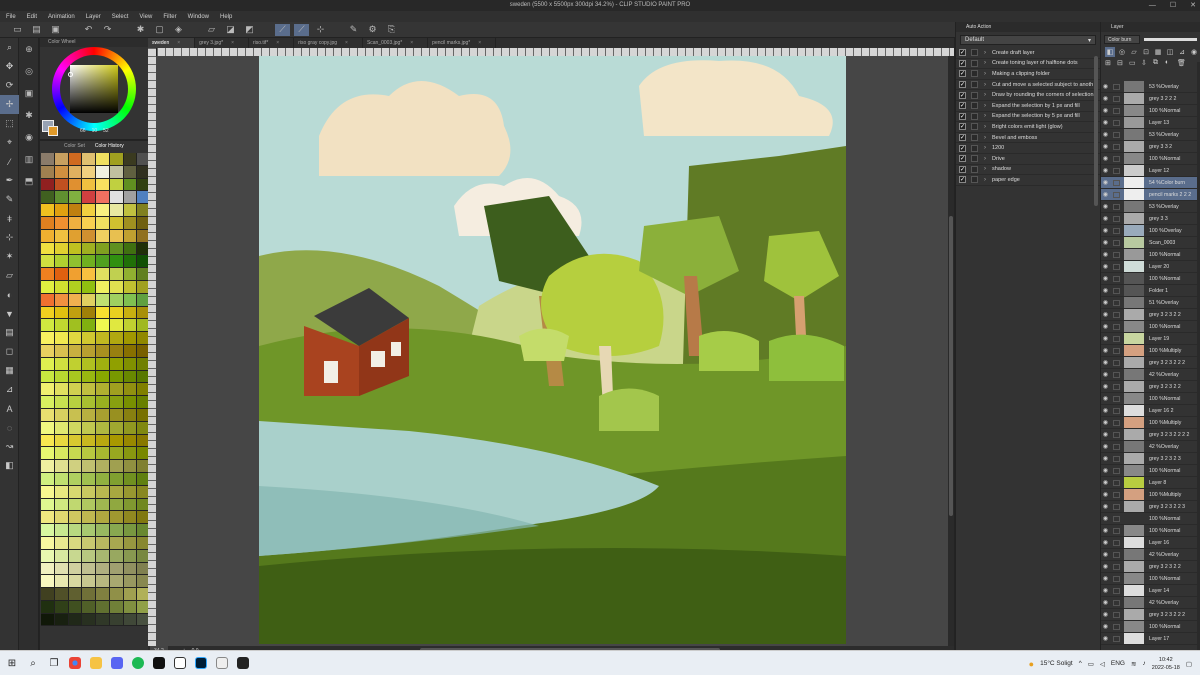 The height and width of the screenshot is (675, 1200). I want to click on close-button: ✕, so click(1193, 5).